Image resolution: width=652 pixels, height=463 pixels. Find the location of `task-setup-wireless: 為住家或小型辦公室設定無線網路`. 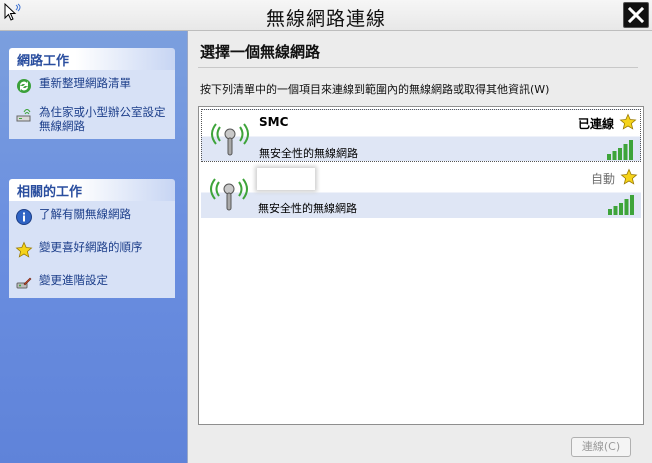

task-setup-wireless: 為住家或小型辦公室設定無線網路 is located at coordinates (93, 119).